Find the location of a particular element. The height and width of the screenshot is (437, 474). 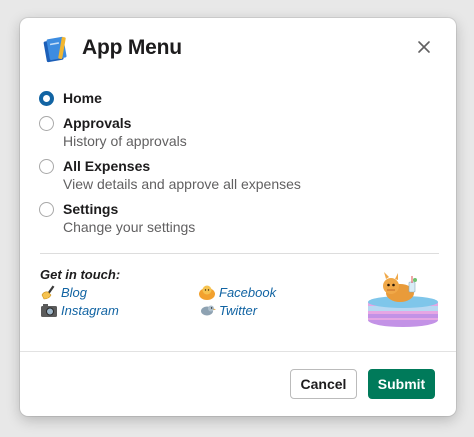

cancel-button: Cancel is located at coordinates (323, 384).